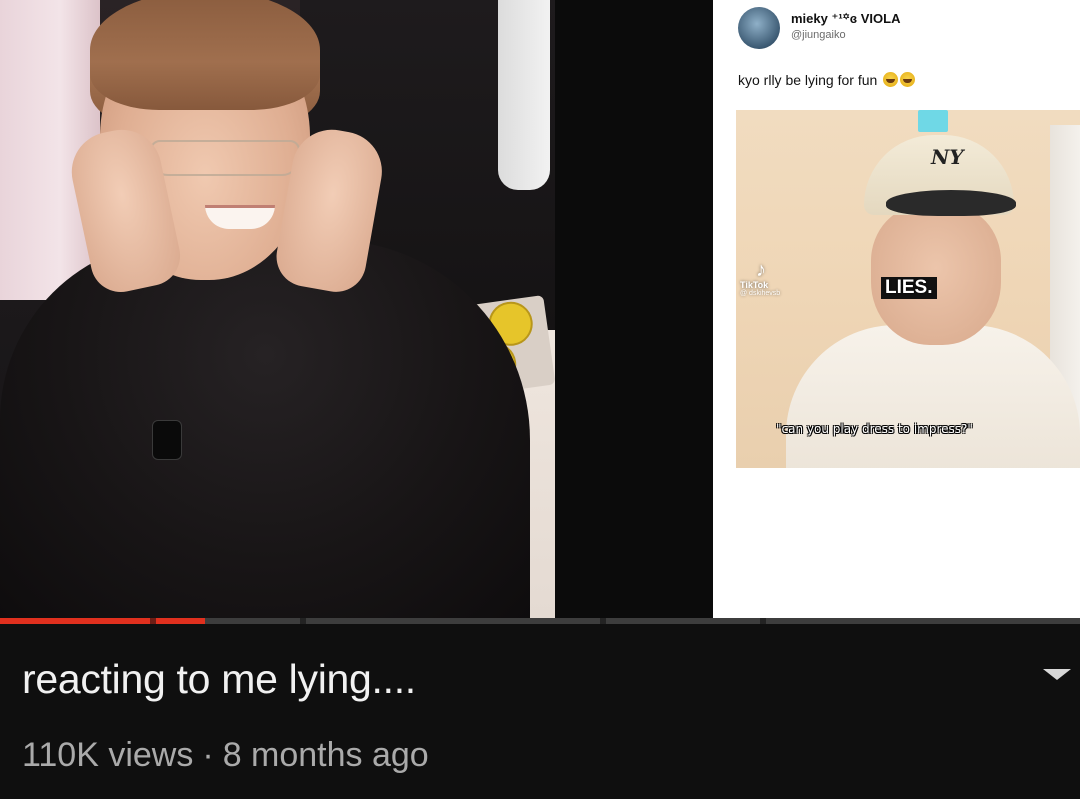 The width and height of the screenshot is (1080, 799). What do you see at coordinates (205, 55) in the screenshot?
I see `person-hair-fringe` at bounding box center [205, 55].